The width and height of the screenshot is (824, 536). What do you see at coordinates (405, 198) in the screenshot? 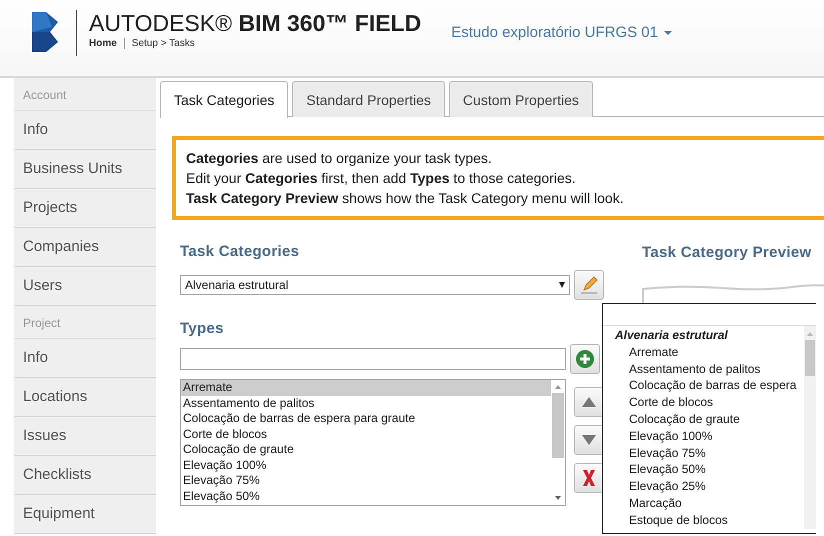
I see `notice-text: Task Category Preview shows how the Task Category menu will look.` at bounding box center [405, 198].